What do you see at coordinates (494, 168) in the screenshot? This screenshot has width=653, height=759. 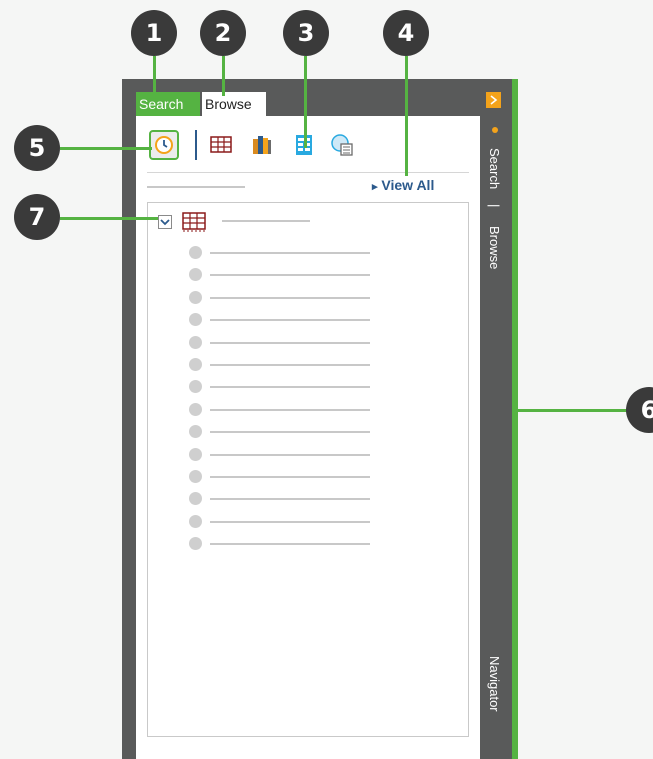 I see `side-tab-search: Search` at bounding box center [494, 168].